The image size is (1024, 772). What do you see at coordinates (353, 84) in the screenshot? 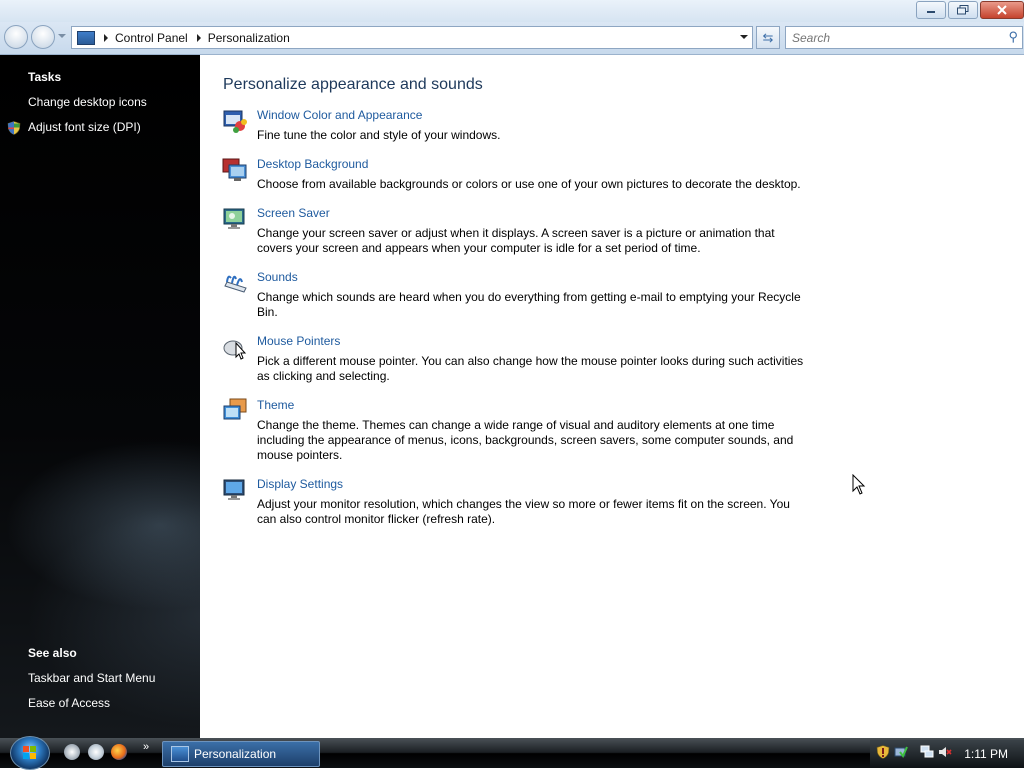
I see `page-title: Personalize appearance and sounds` at bounding box center [353, 84].